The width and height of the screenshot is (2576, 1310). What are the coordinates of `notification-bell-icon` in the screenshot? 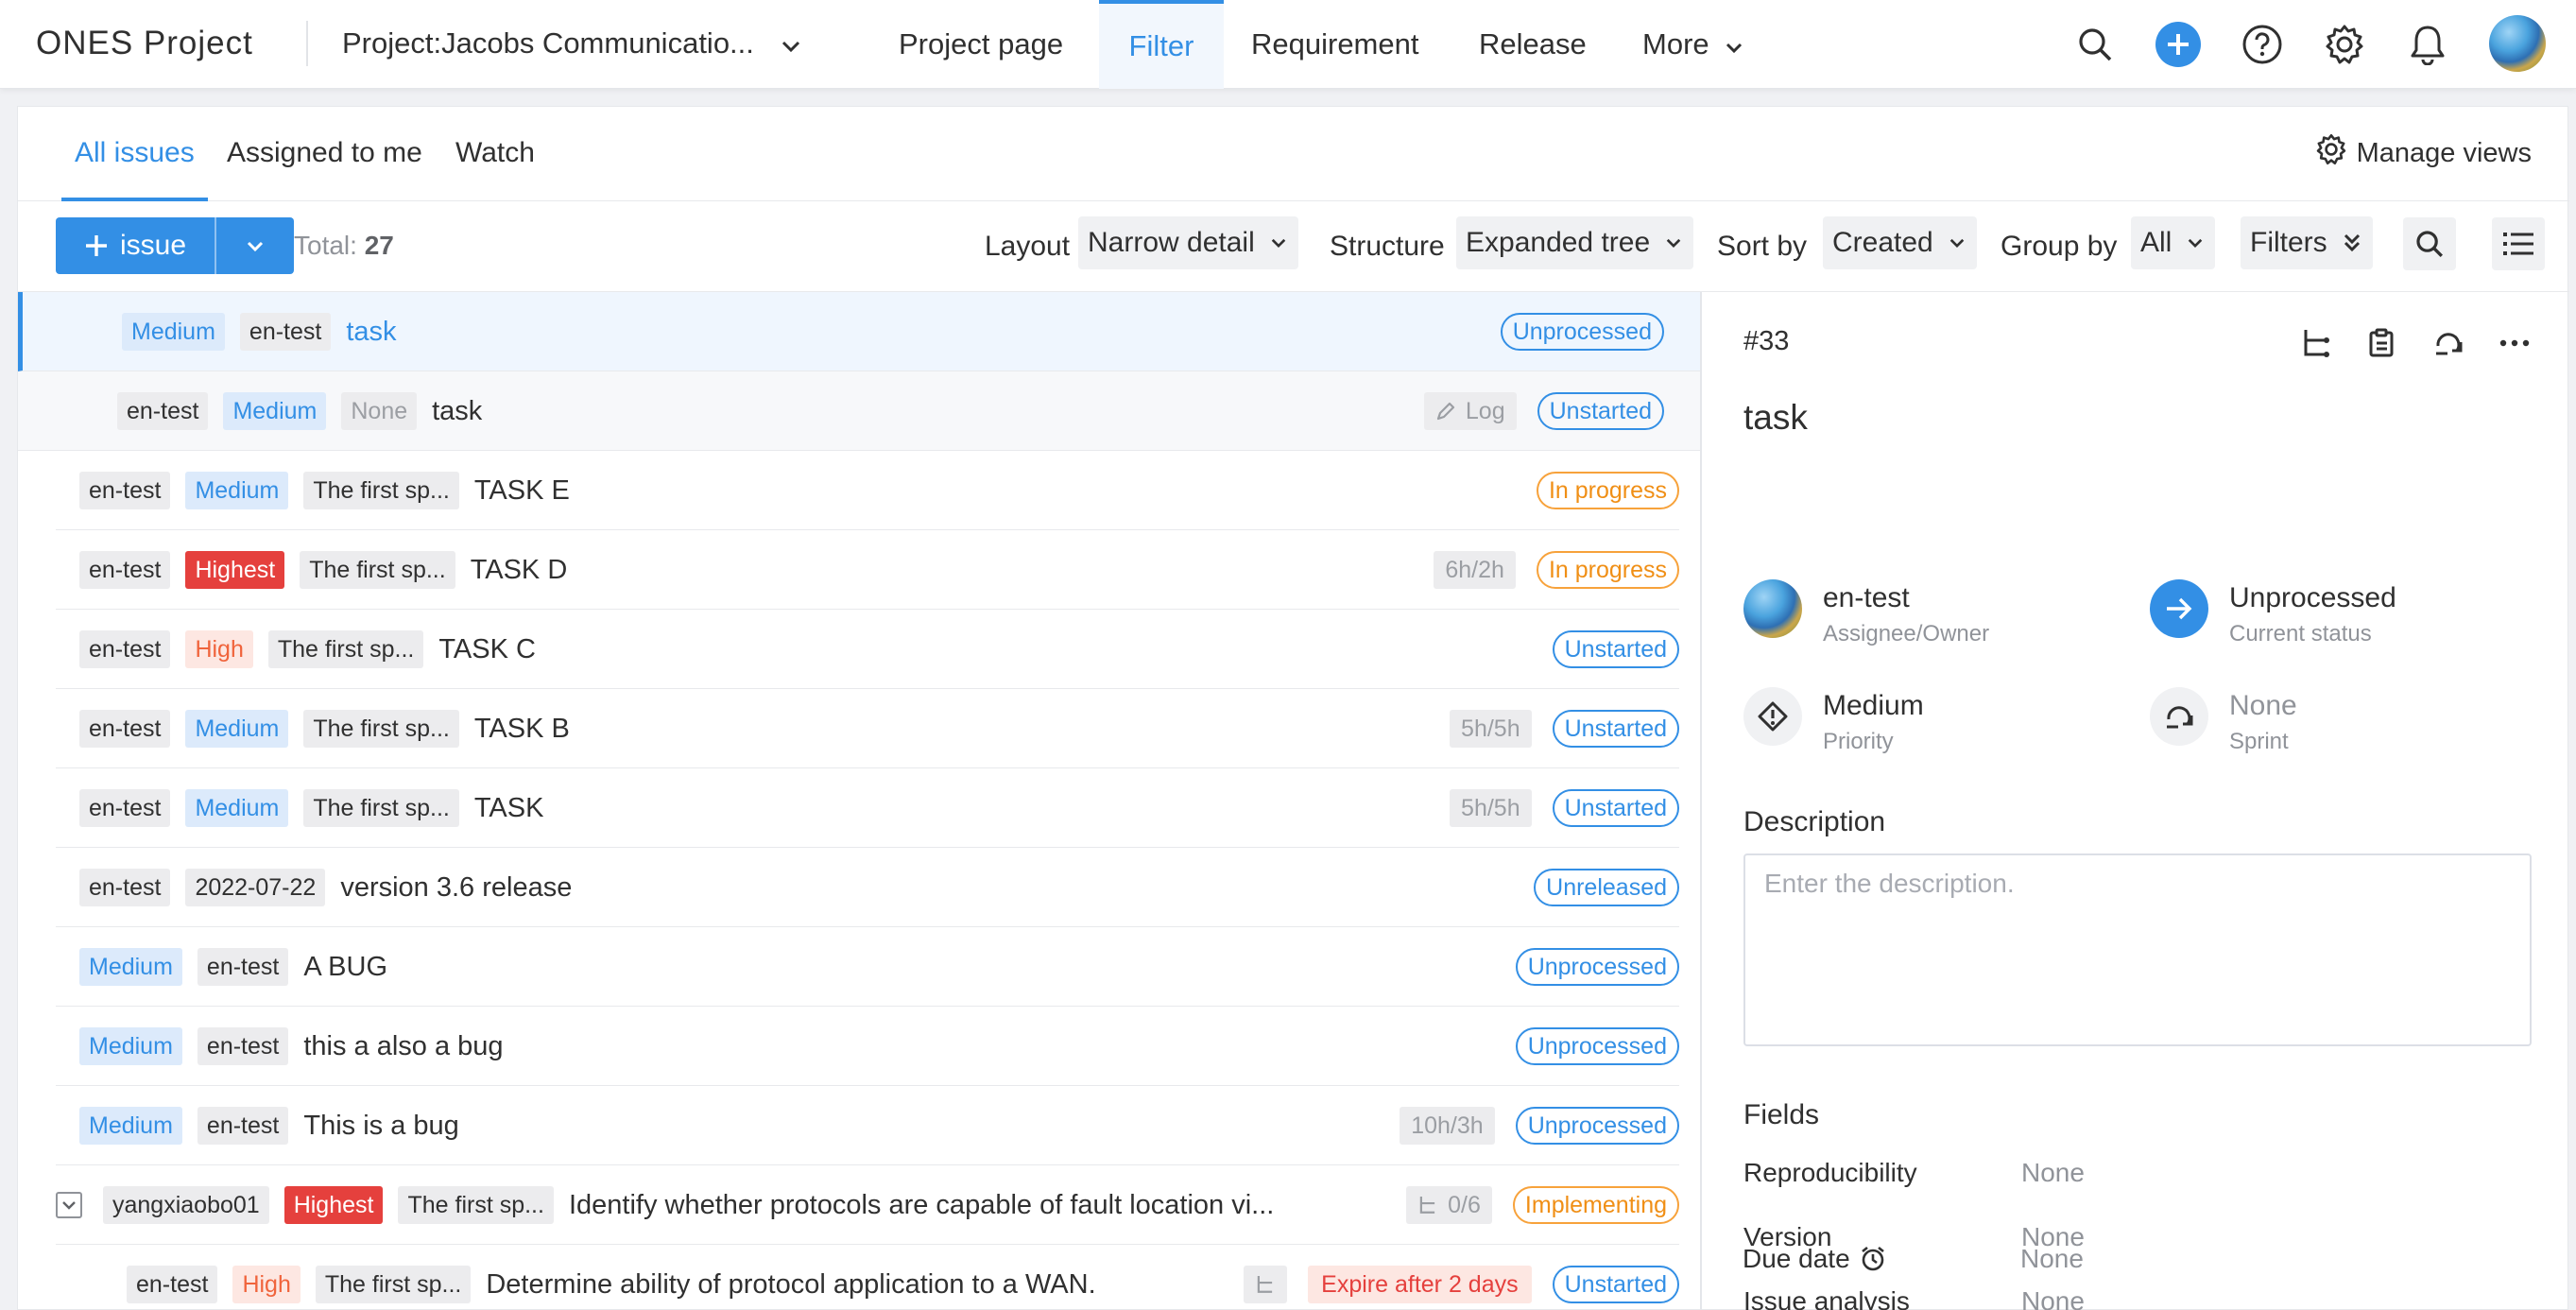 It's located at (2427, 44).